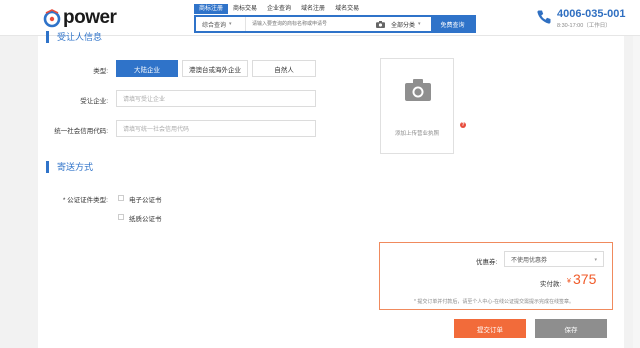 The width and height of the screenshot is (640, 348). What do you see at coordinates (215, 68) in the screenshot?
I see `type-option-overseas: 港澳台或海外企业` at bounding box center [215, 68].